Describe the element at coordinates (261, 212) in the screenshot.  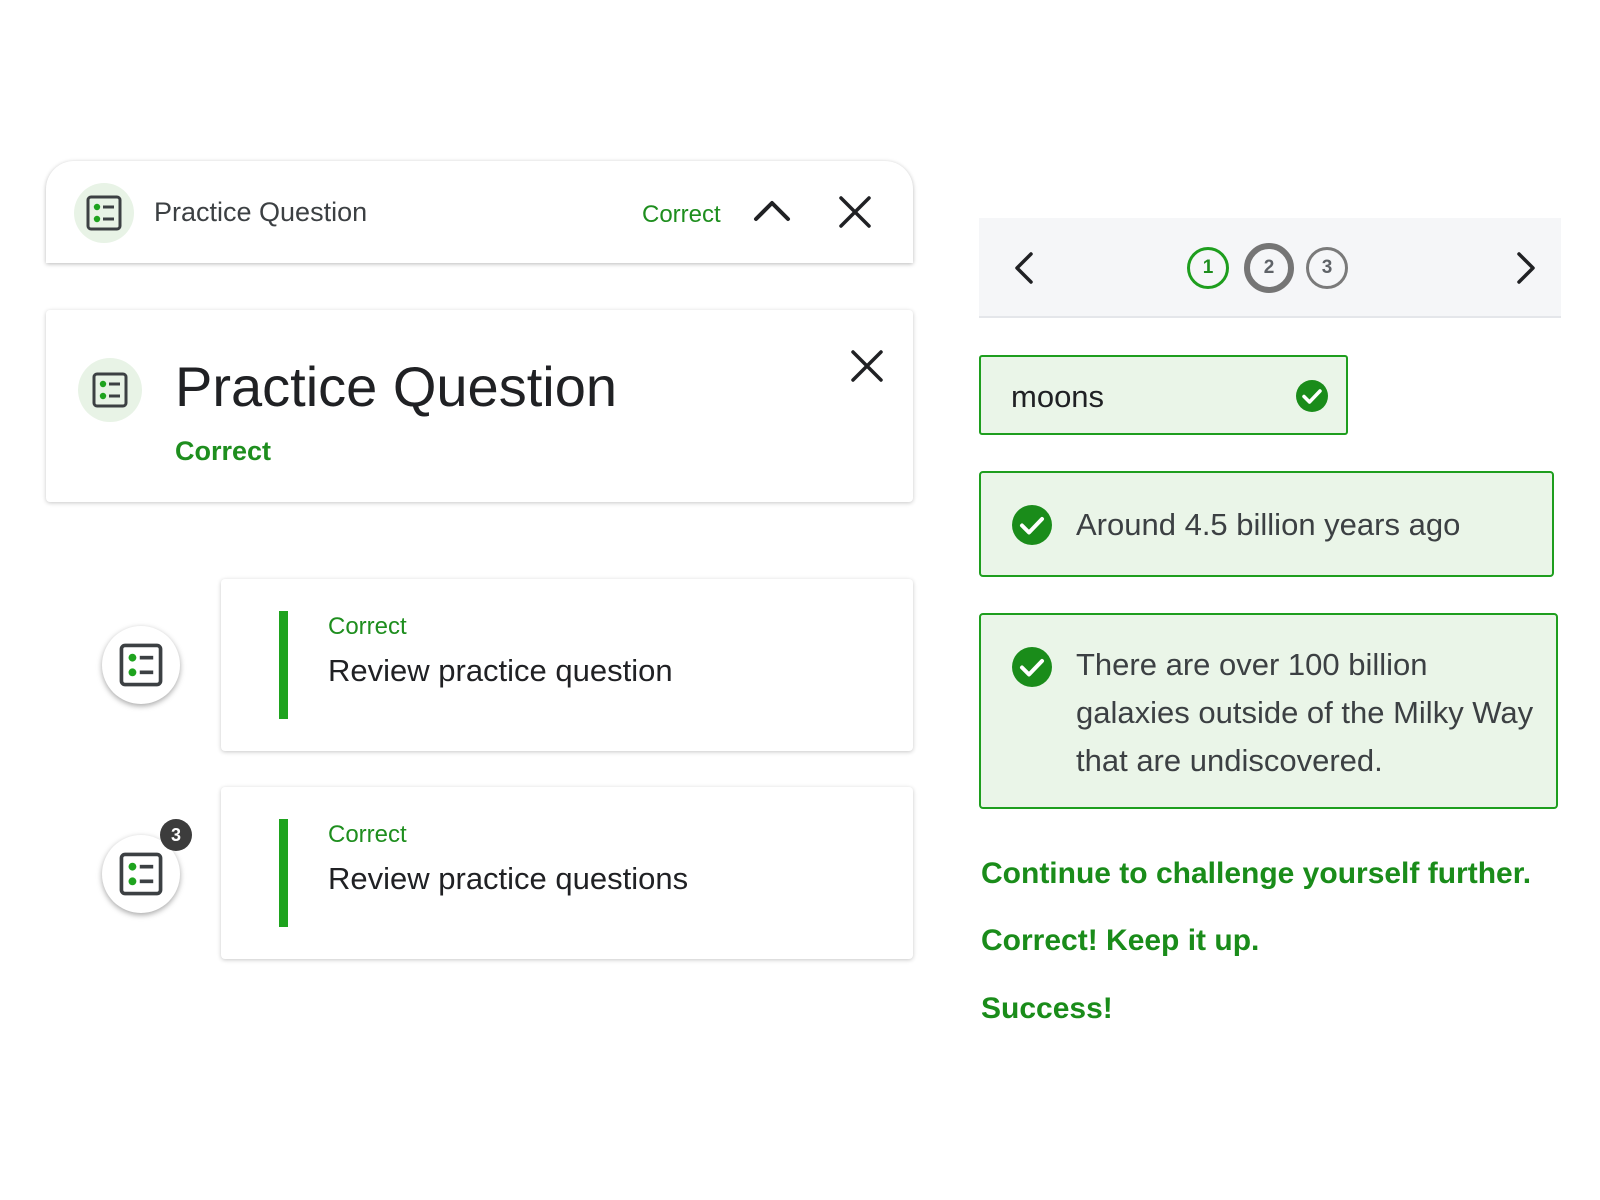
I see `bar-title: Practice Question` at that location.